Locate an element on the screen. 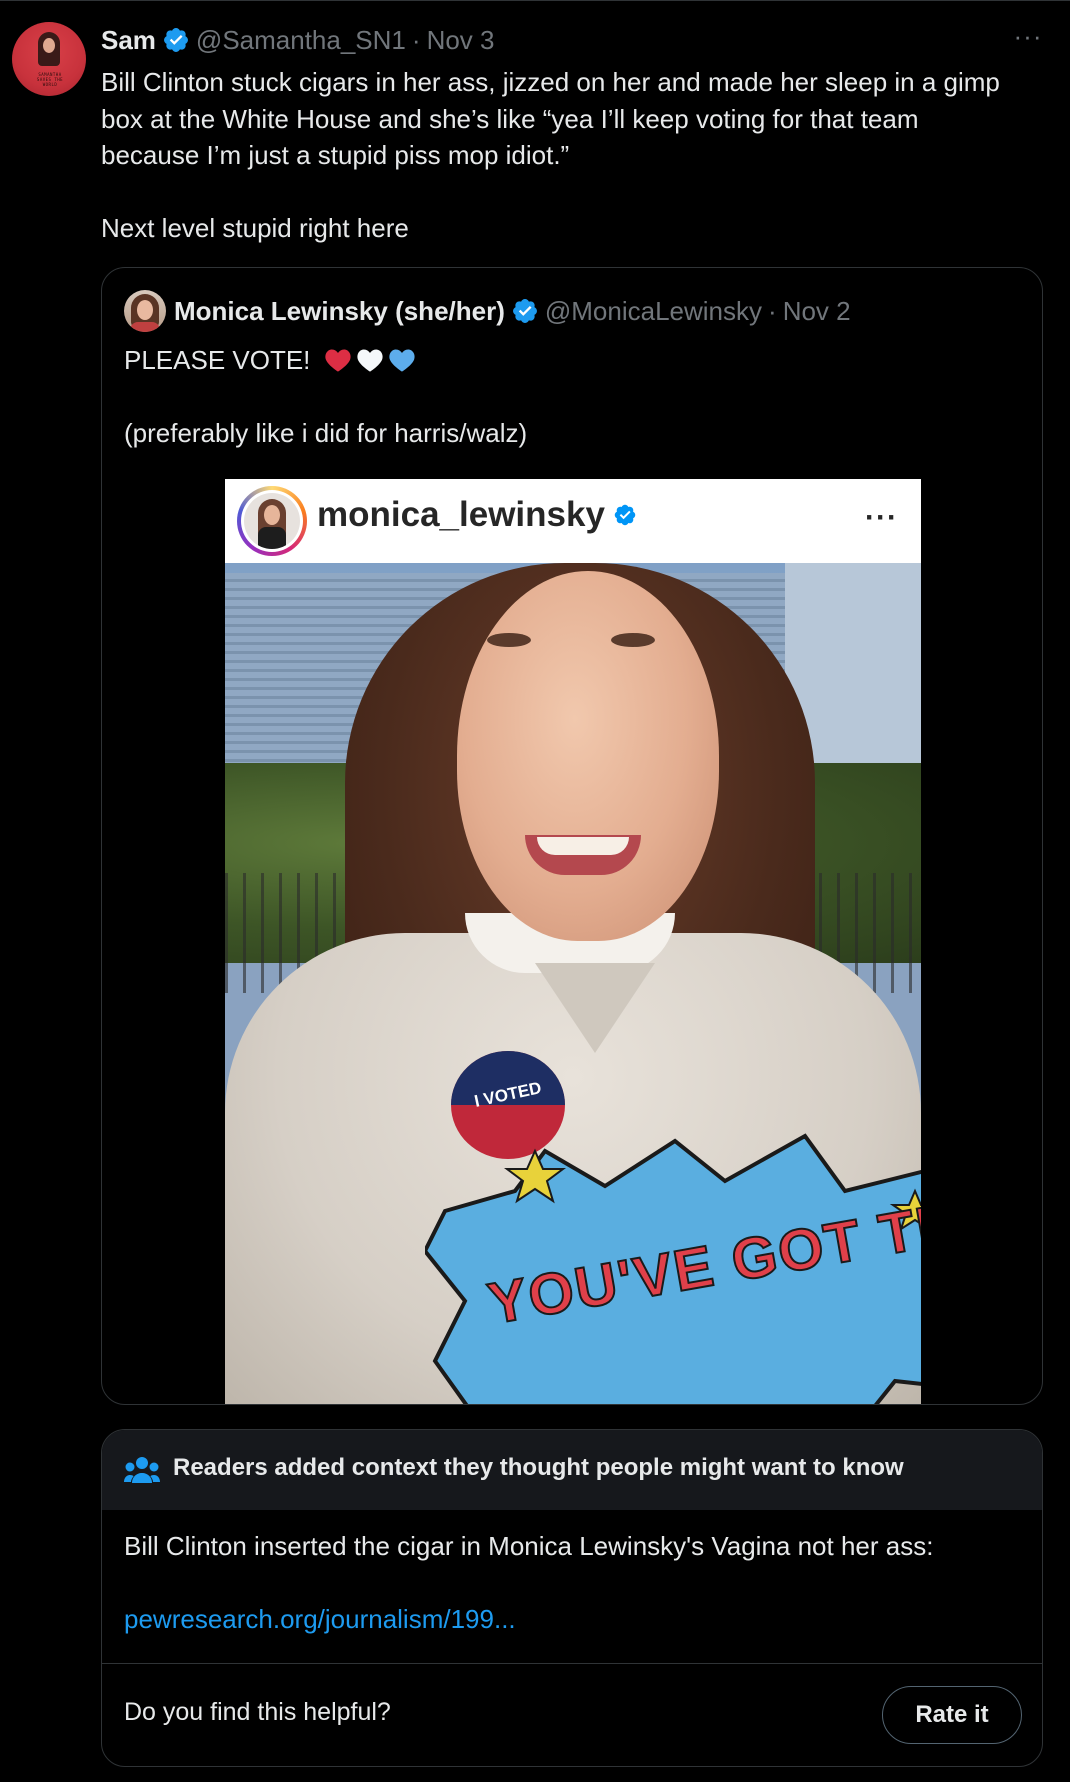 The image size is (1070, 1782). ring-inner is located at coordinates (272, 521).